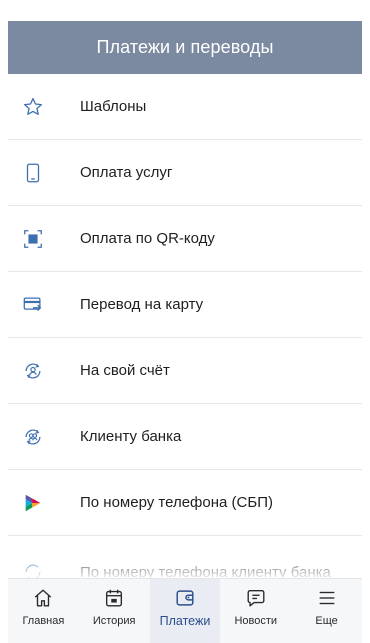 The width and height of the screenshot is (370, 643). What do you see at coordinates (185, 107) in the screenshot?
I see `menu-item-templates: Шаблоны` at bounding box center [185, 107].